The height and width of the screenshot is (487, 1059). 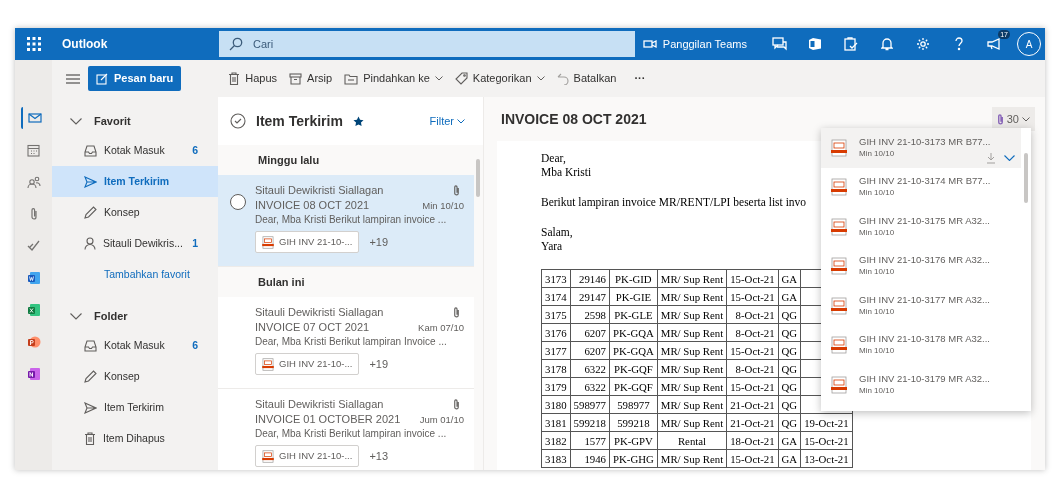 I want to click on search-field: Cari, so click(x=427, y=44).